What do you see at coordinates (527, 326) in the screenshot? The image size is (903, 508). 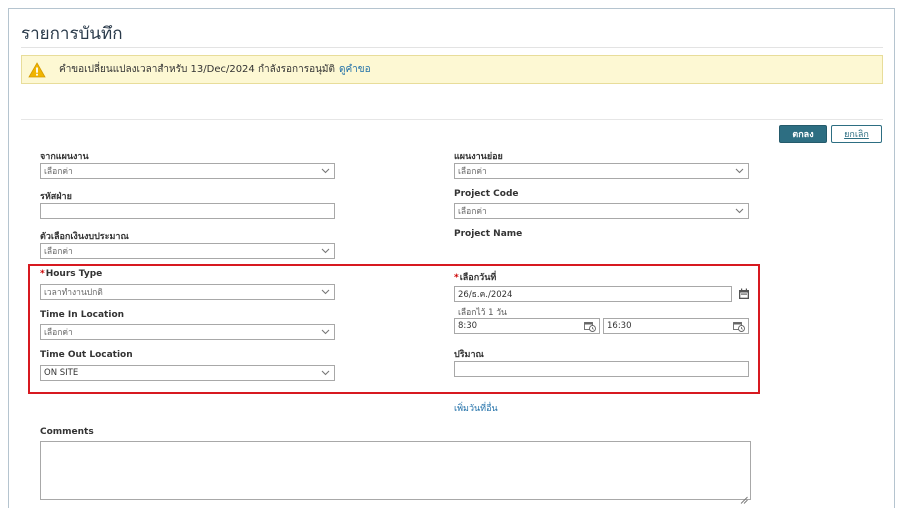 I see `time-start-input: 8:30` at bounding box center [527, 326].